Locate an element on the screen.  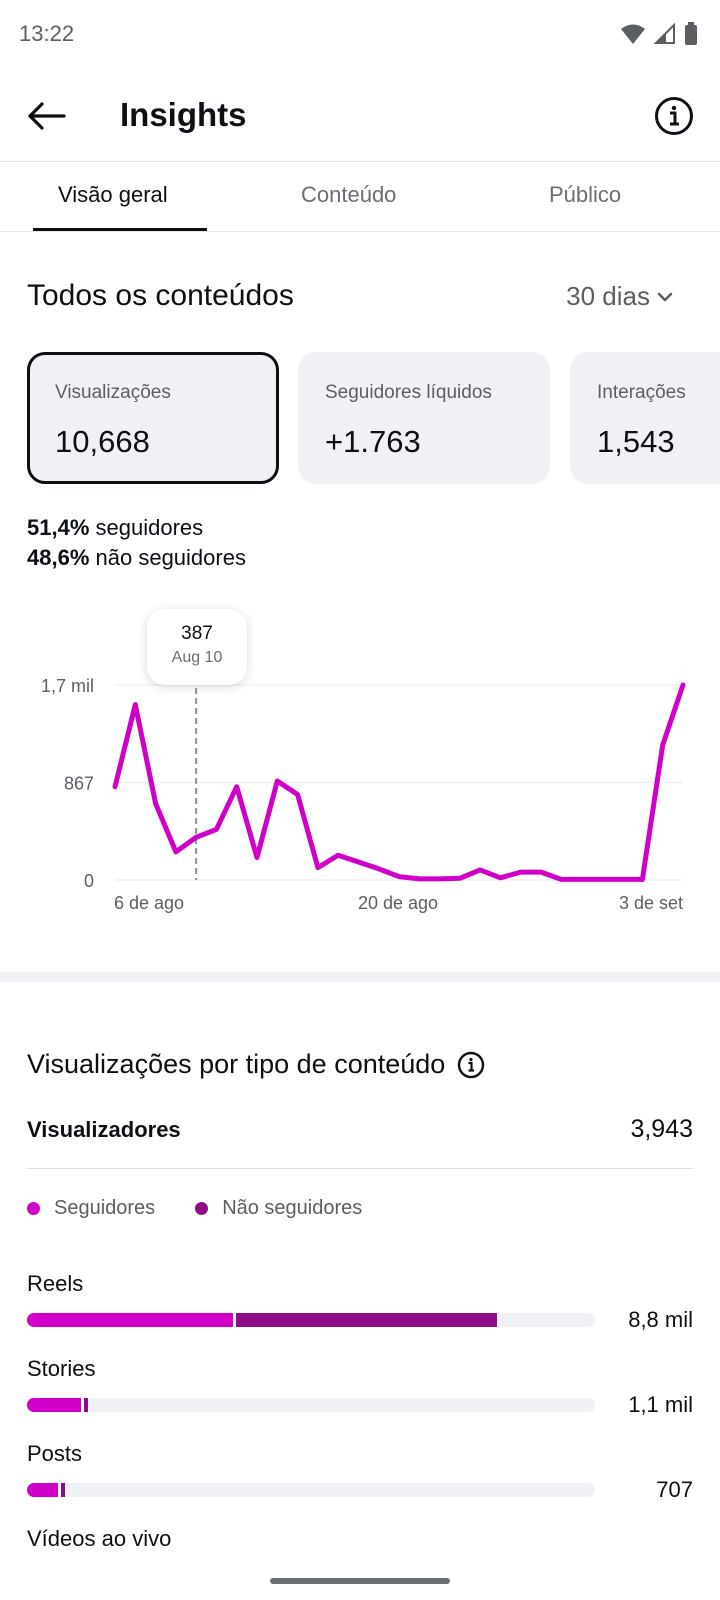
non-followers-text: não seguidores is located at coordinates (170, 557).